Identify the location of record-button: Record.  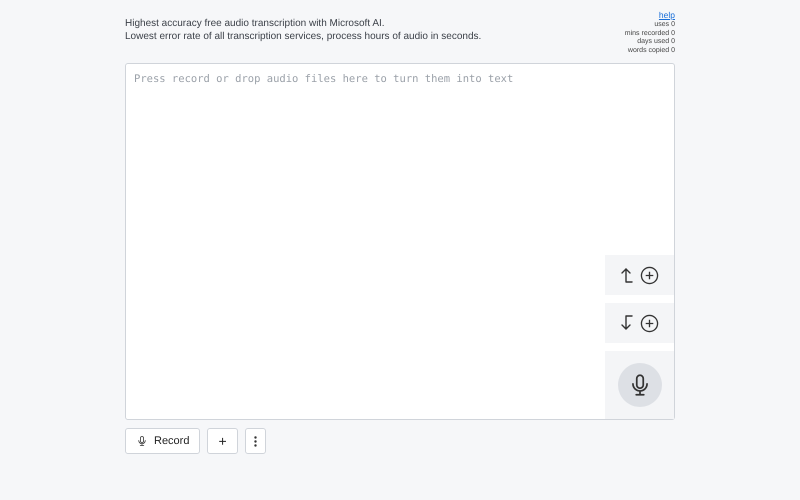
(162, 441).